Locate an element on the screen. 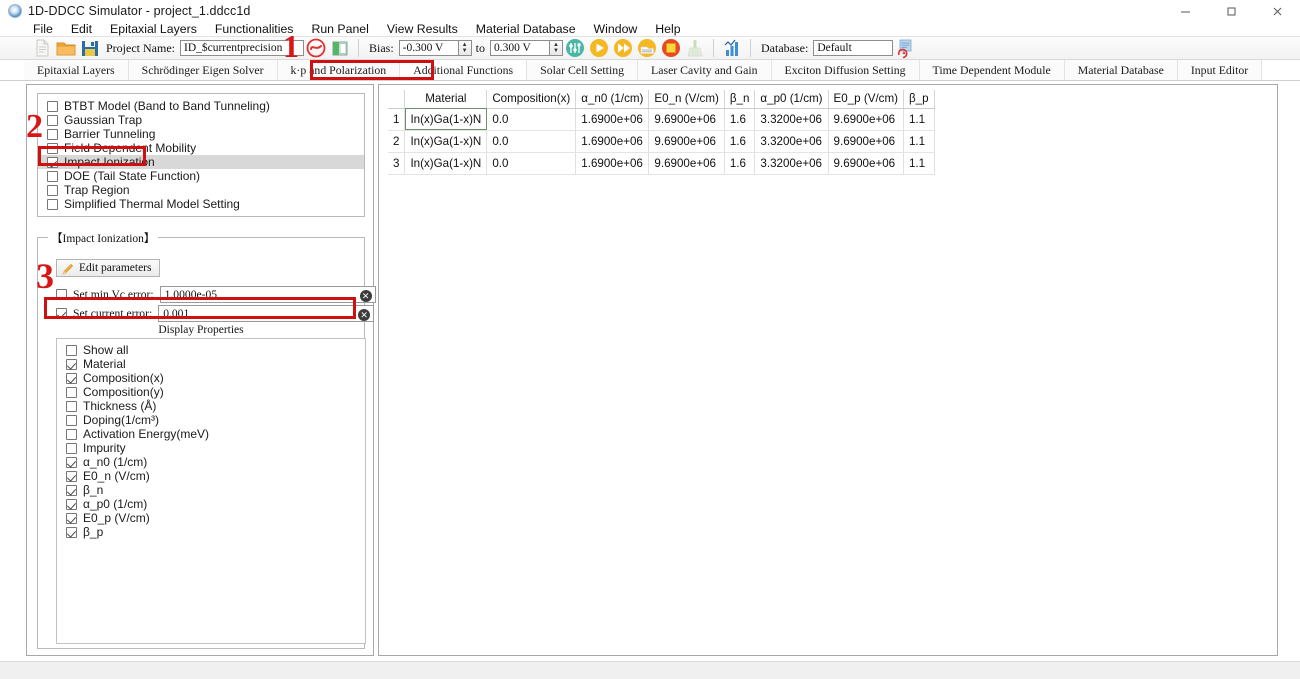 The image size is (1300, 679). checkbox-beta-p is located at coordinates (71, 532).